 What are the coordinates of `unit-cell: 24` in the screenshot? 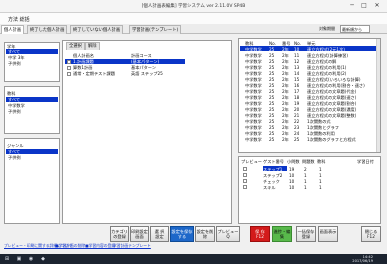 It's located at (296, 133).